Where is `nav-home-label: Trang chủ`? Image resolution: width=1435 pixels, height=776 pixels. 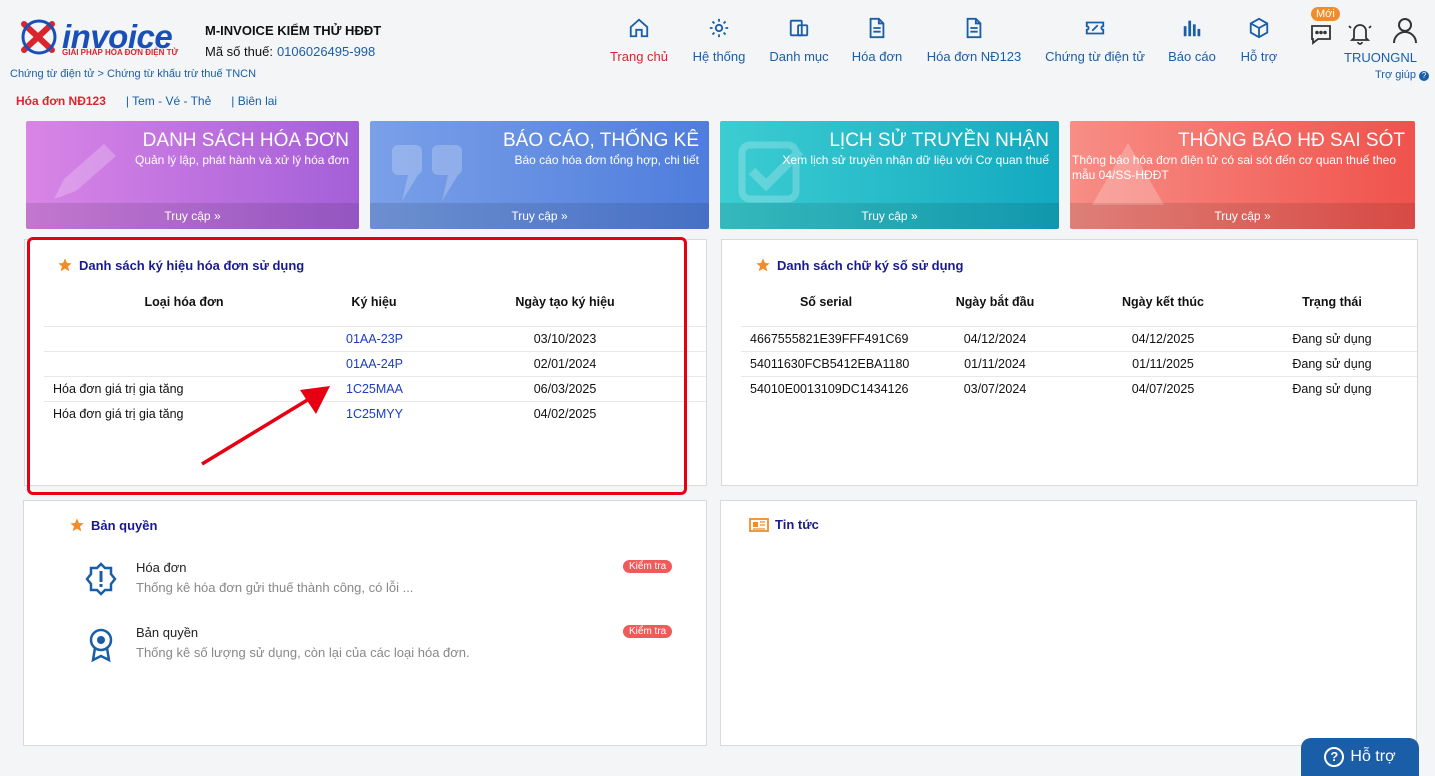
nav-home-label: Trang chủ is located at coordinates (639, 56).